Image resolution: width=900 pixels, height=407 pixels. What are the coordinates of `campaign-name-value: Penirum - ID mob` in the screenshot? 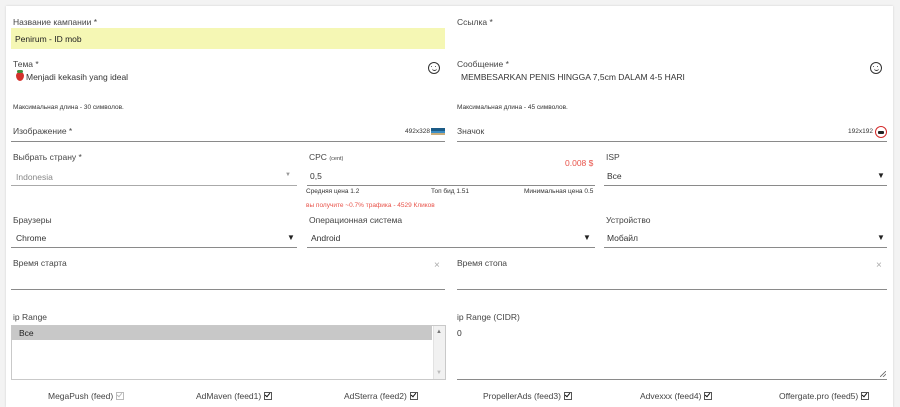 It's located at (48, 39).